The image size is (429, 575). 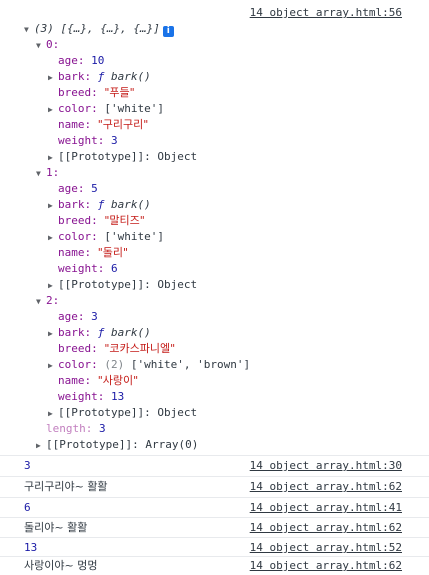 I want to click on log-row: 3 14 object array.html:30, so click(x=214, y=466).